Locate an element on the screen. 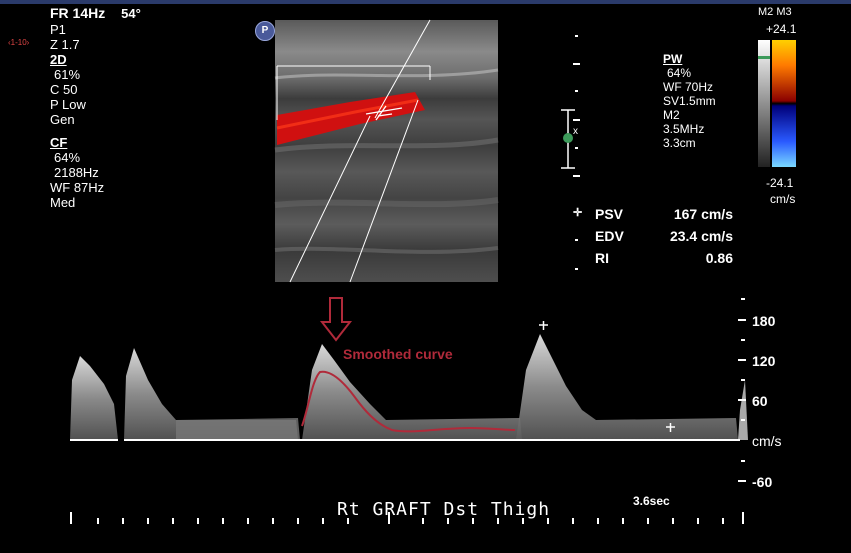  time-scale-label: 3.6sec is located at coordinates (651, 501).